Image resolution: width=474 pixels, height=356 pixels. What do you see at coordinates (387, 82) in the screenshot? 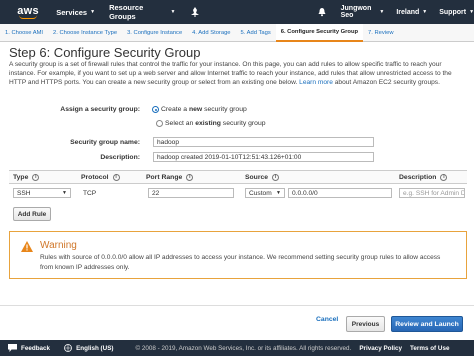
I see `description-tail: about Amazon EC2 security groups.` at bounding box center [387, 82].